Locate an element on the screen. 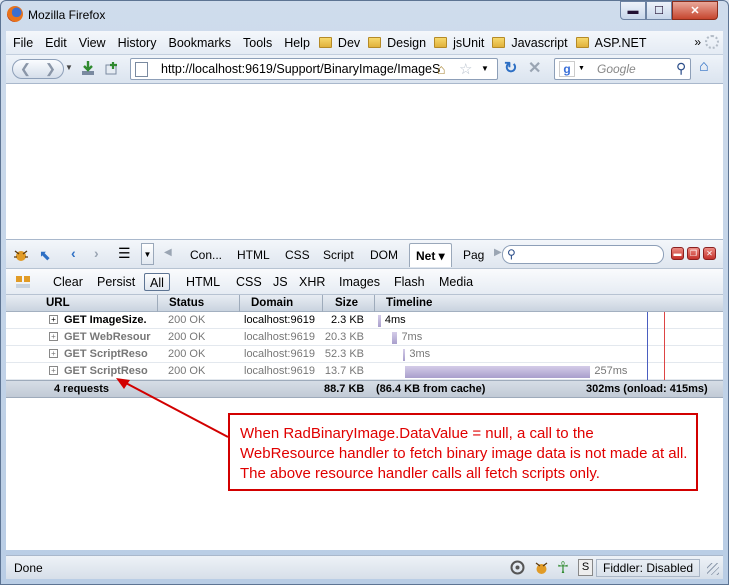 This screenshot has height=585, width=729. cell-size: 20.3 KB is located at coordinates (344, 337).